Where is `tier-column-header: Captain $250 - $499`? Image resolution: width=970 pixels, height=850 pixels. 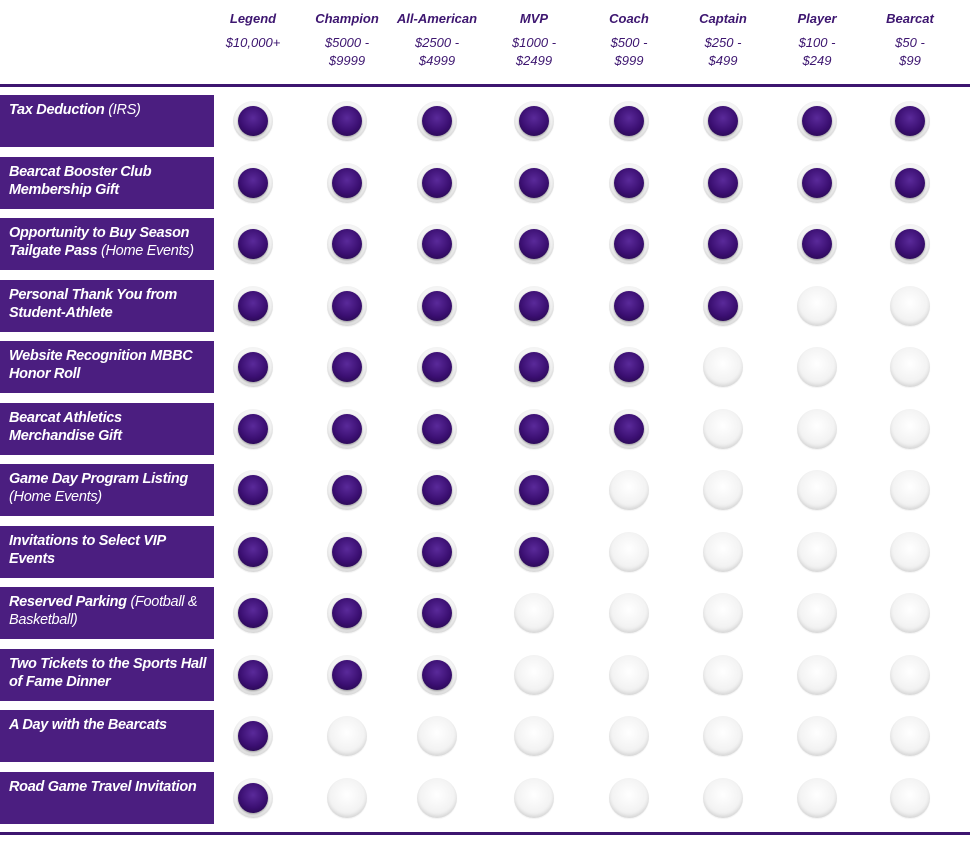
tier-column-header: Captain $250 - $499 is located at coordinates (723, 40).